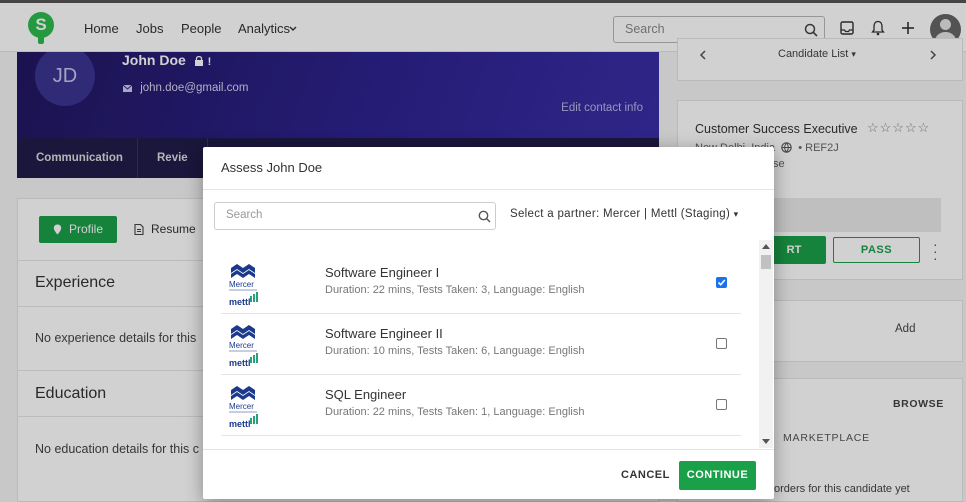  What do you see at coordinates (645, 475) in the screenshot?
I see `cancel-button: CANCEL` at bounding box center [645, 475].